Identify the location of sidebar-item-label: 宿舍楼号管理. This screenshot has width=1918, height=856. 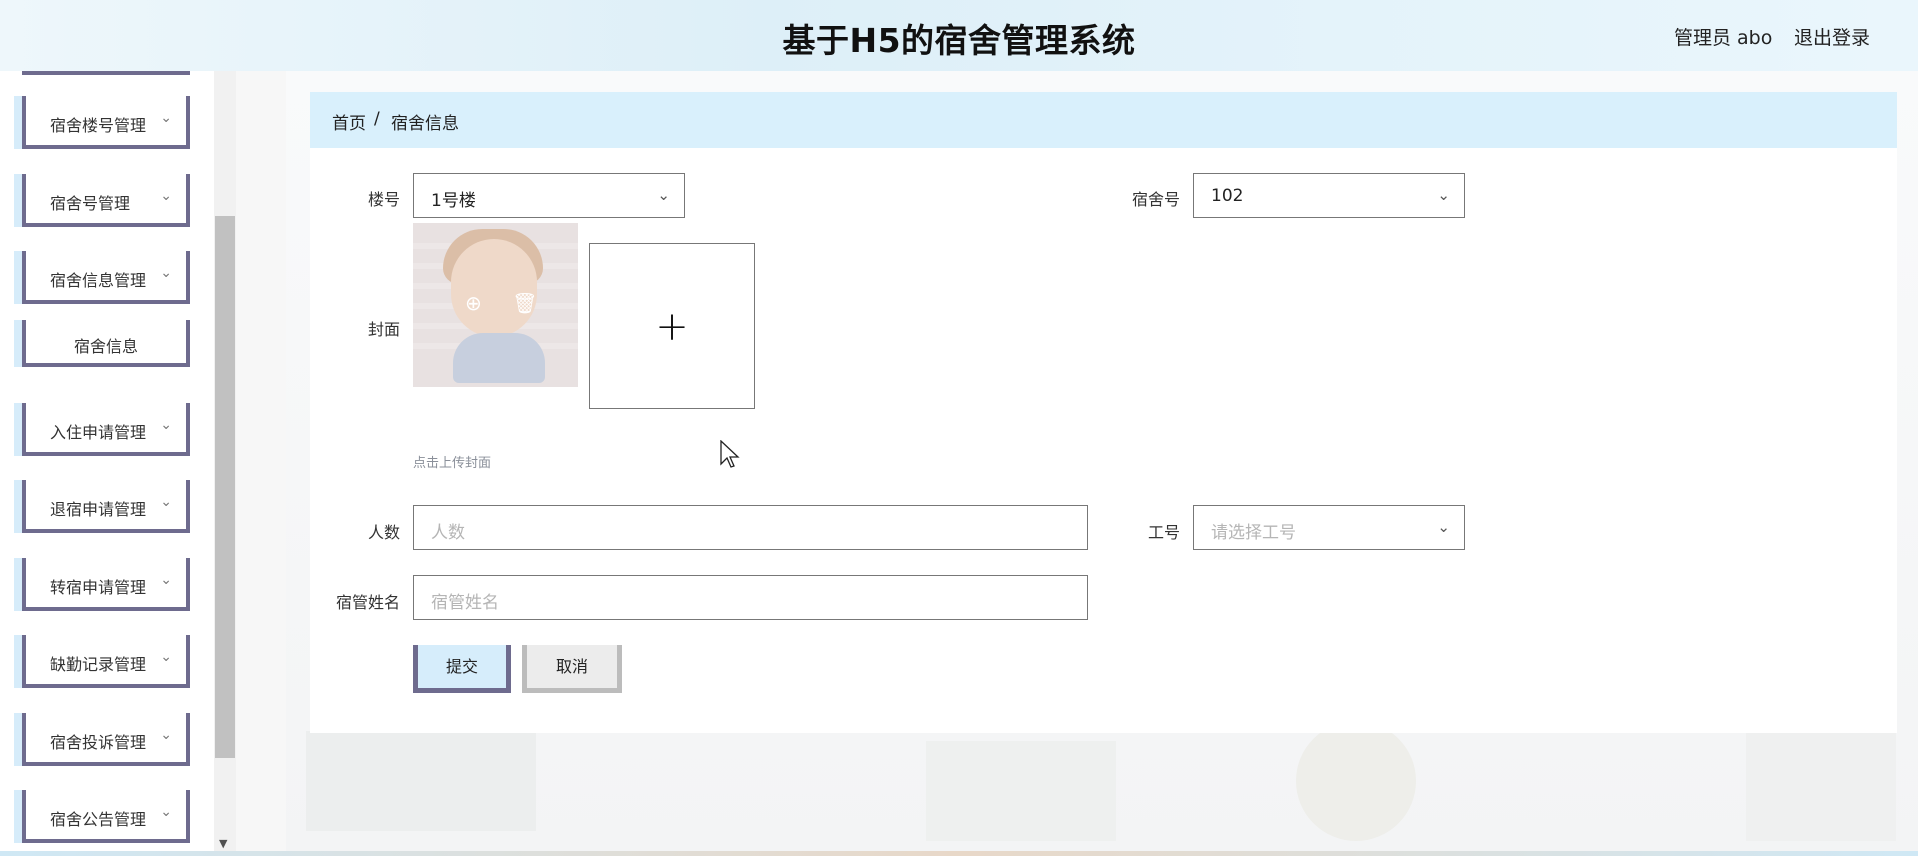
(98, 125).